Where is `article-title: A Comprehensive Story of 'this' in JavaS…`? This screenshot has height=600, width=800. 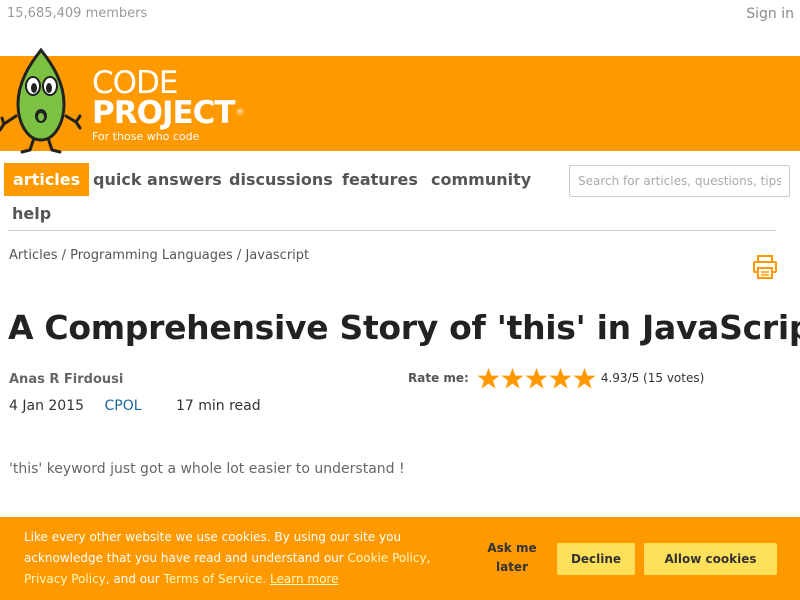
article-title: A Comprehensive Story of 'this' in JavaS… is located at coordinates (404, 327).